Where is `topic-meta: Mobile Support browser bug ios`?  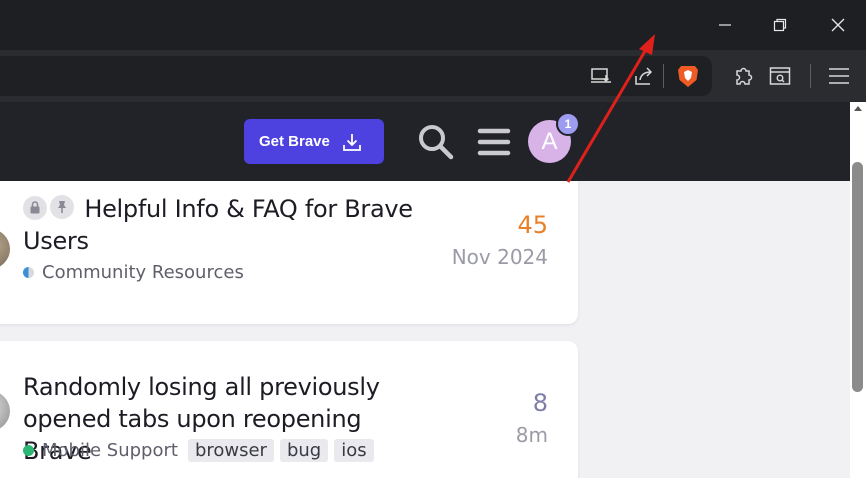 topic-meta: Mobile Support browser bug ios is located at coordinates (198, 450).